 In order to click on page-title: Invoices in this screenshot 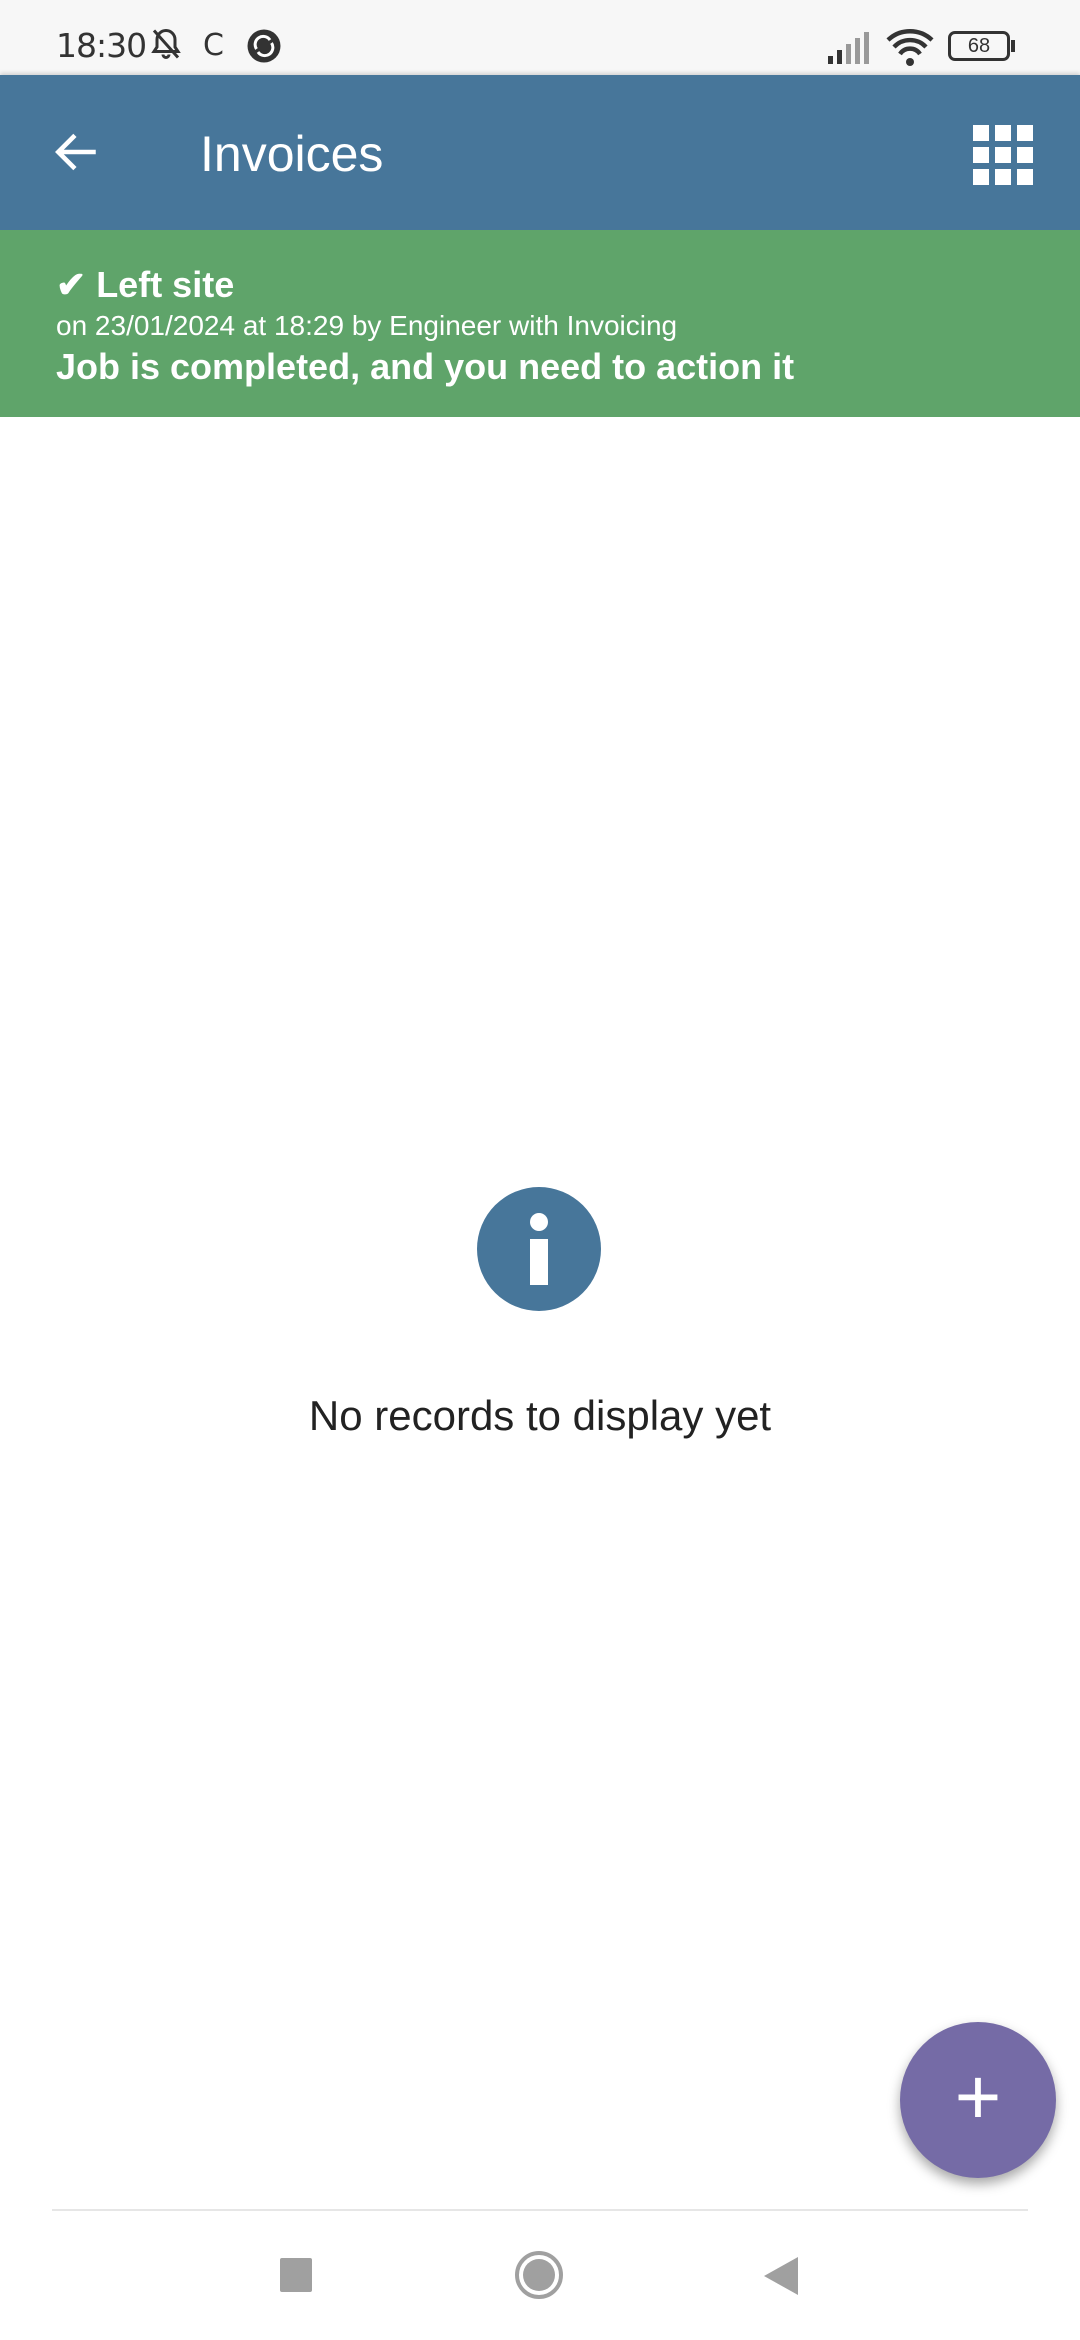, I will do `click(292, 154)`.